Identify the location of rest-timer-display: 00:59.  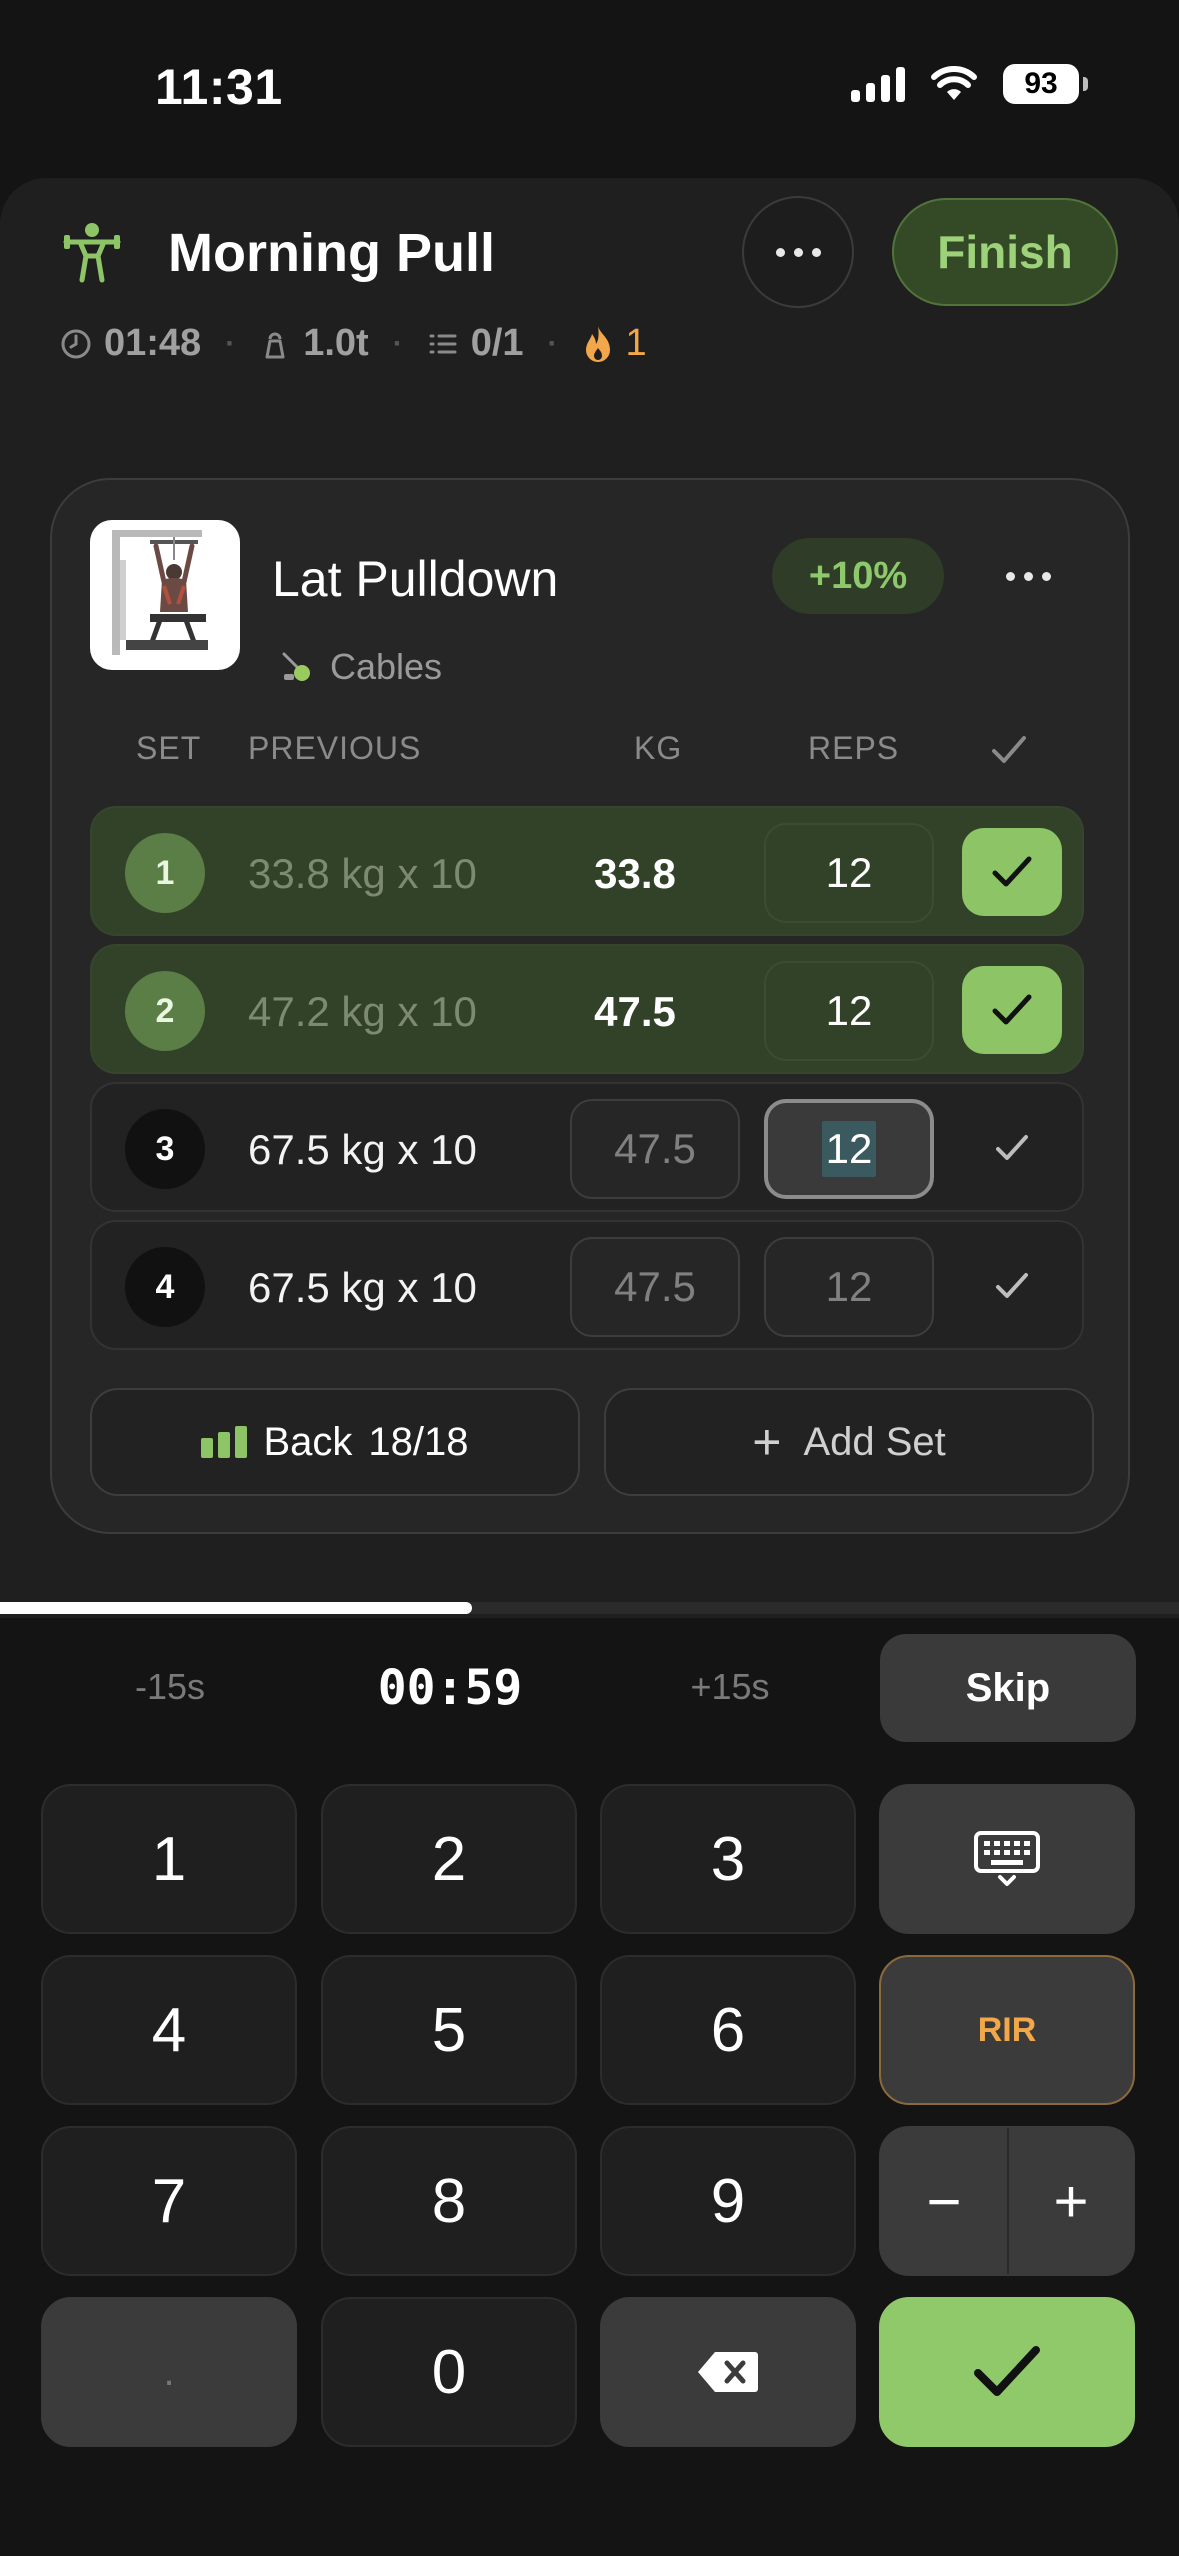
(450, 1688).